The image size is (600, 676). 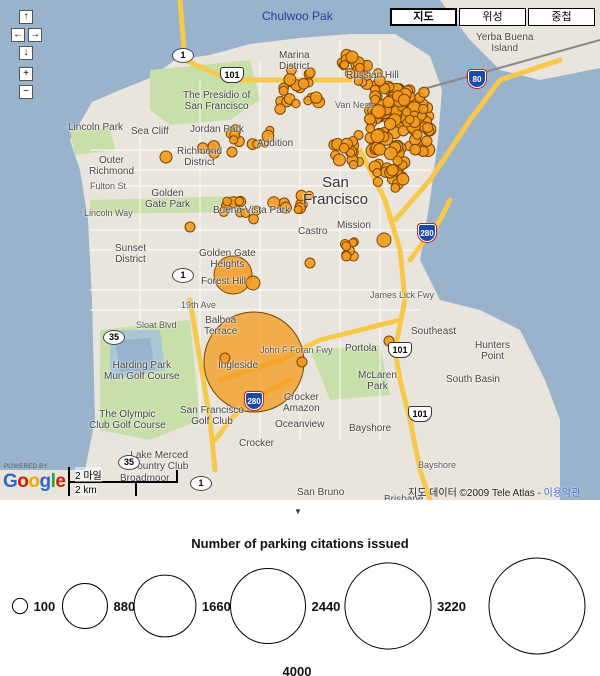 I want to click on label-hunters-point: Hunters Point, so click(x=493, y=351).